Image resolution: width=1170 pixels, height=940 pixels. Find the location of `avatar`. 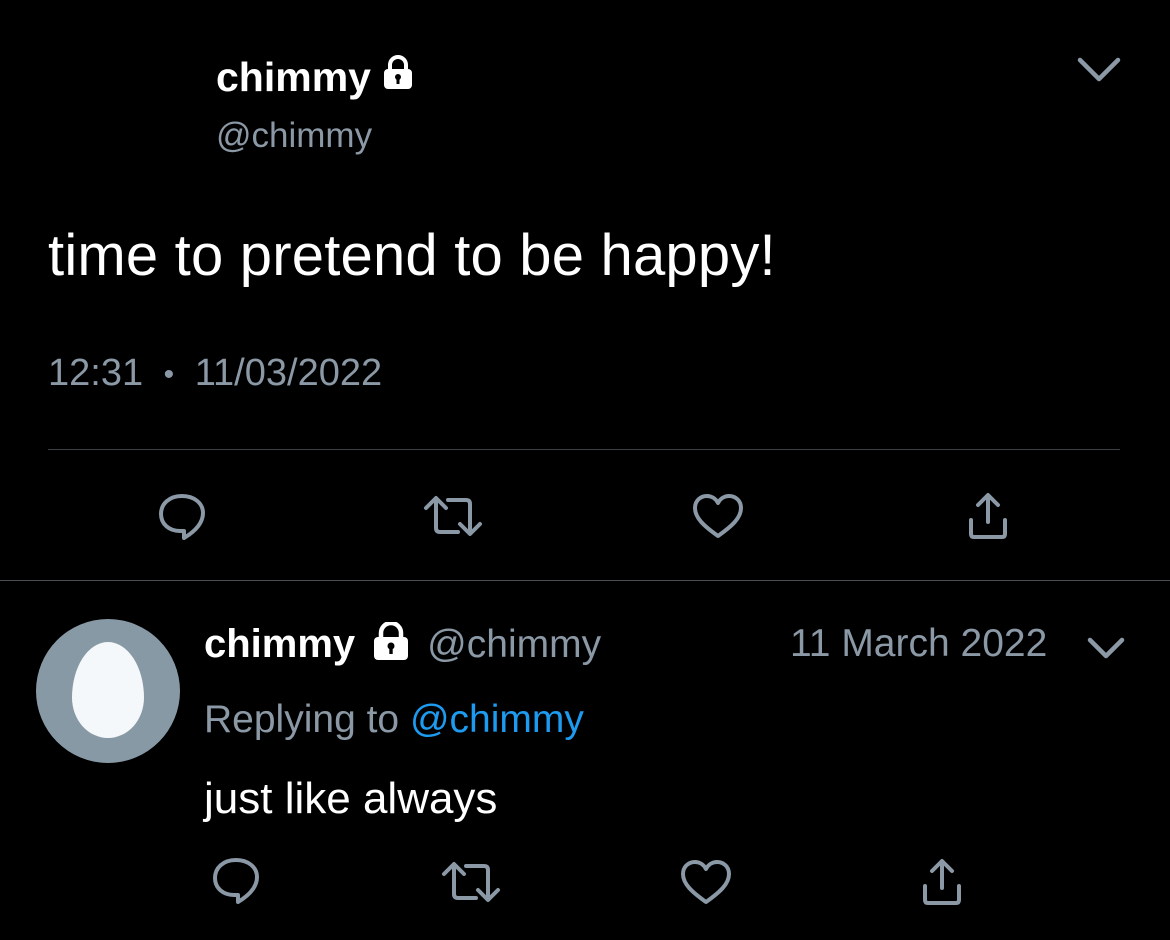

avatar is located at coordinates (108, 691).